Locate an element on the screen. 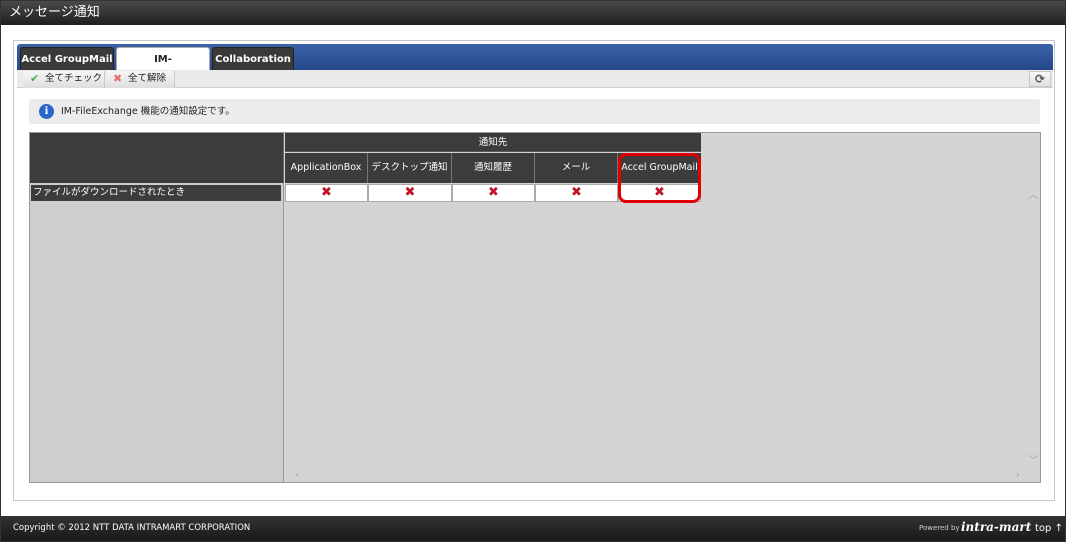  uncheck-all-button: ✖ 全て解除 is located at coordinates (140, 79).